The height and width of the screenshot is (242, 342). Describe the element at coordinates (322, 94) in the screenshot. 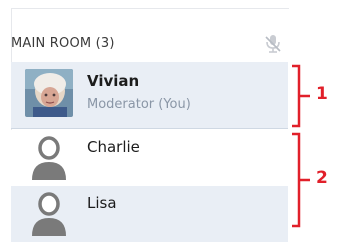

I see `callout-label-1: 1` at that location.